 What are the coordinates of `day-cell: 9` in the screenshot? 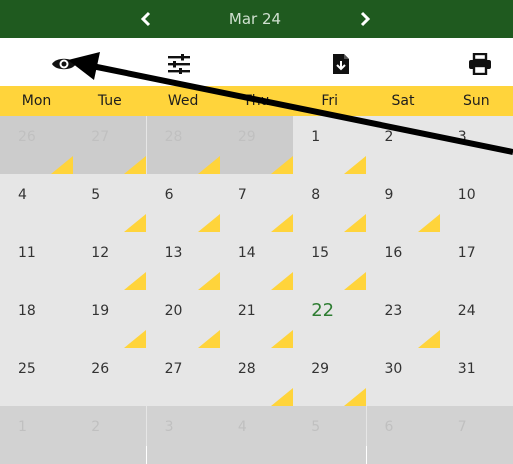 It's located at (403, 203).